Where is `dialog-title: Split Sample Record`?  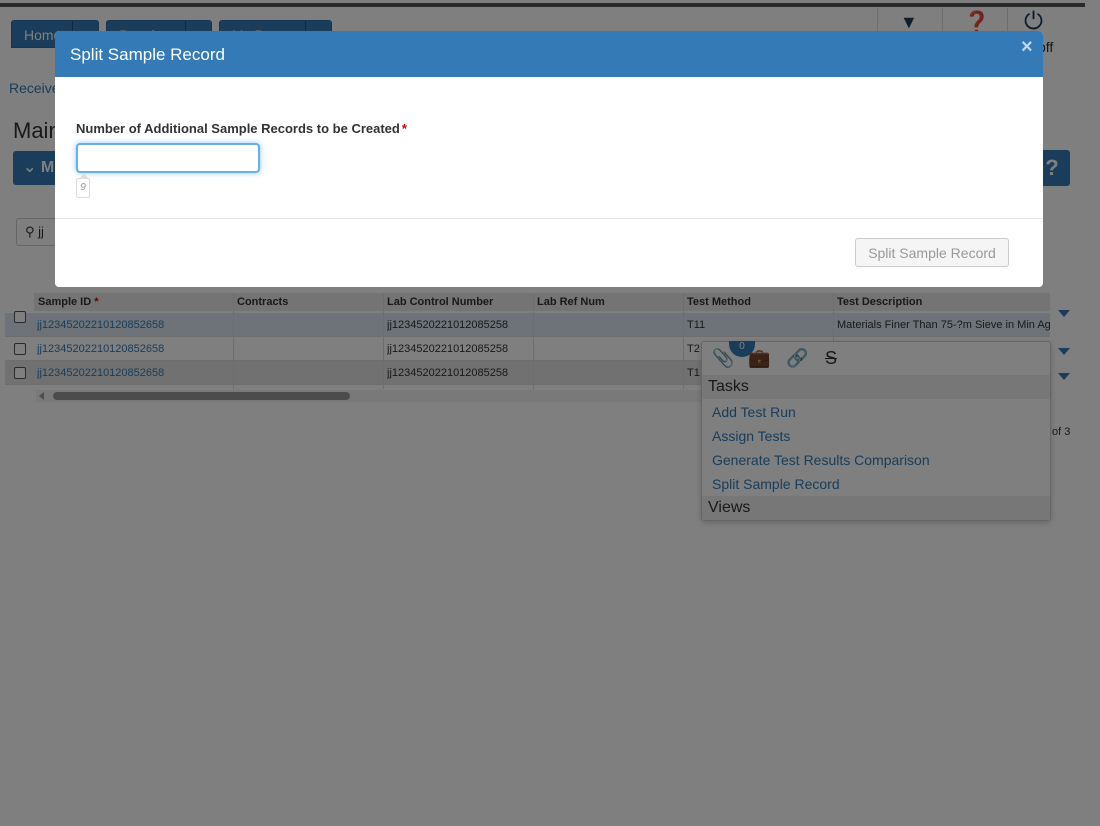
dialog-title: Split Sample Record is located at coordinates (147, 54).